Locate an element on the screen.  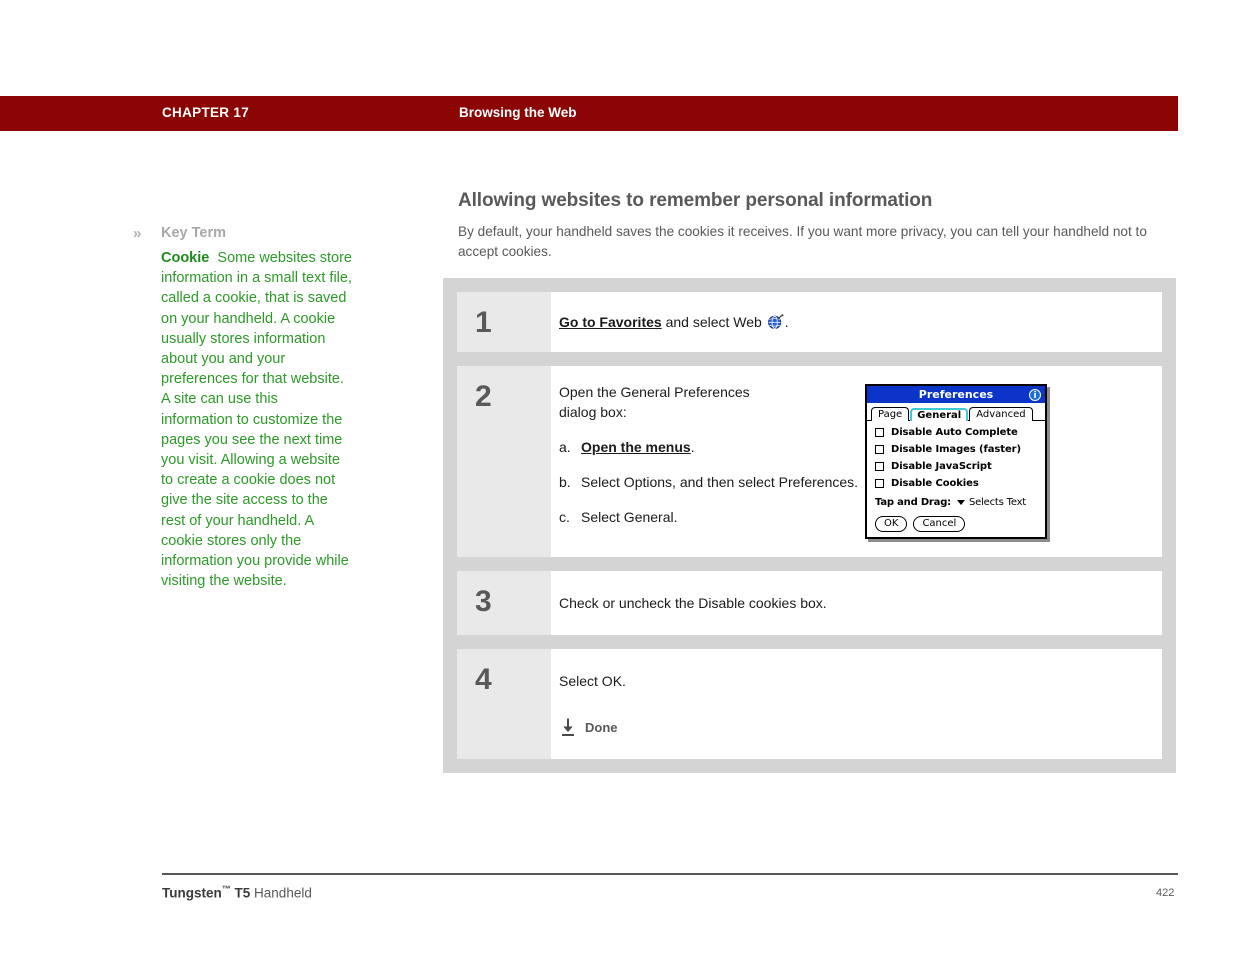
disable-auto-complete-label: Disable Auto Complete is located at coordinates (954, 432).